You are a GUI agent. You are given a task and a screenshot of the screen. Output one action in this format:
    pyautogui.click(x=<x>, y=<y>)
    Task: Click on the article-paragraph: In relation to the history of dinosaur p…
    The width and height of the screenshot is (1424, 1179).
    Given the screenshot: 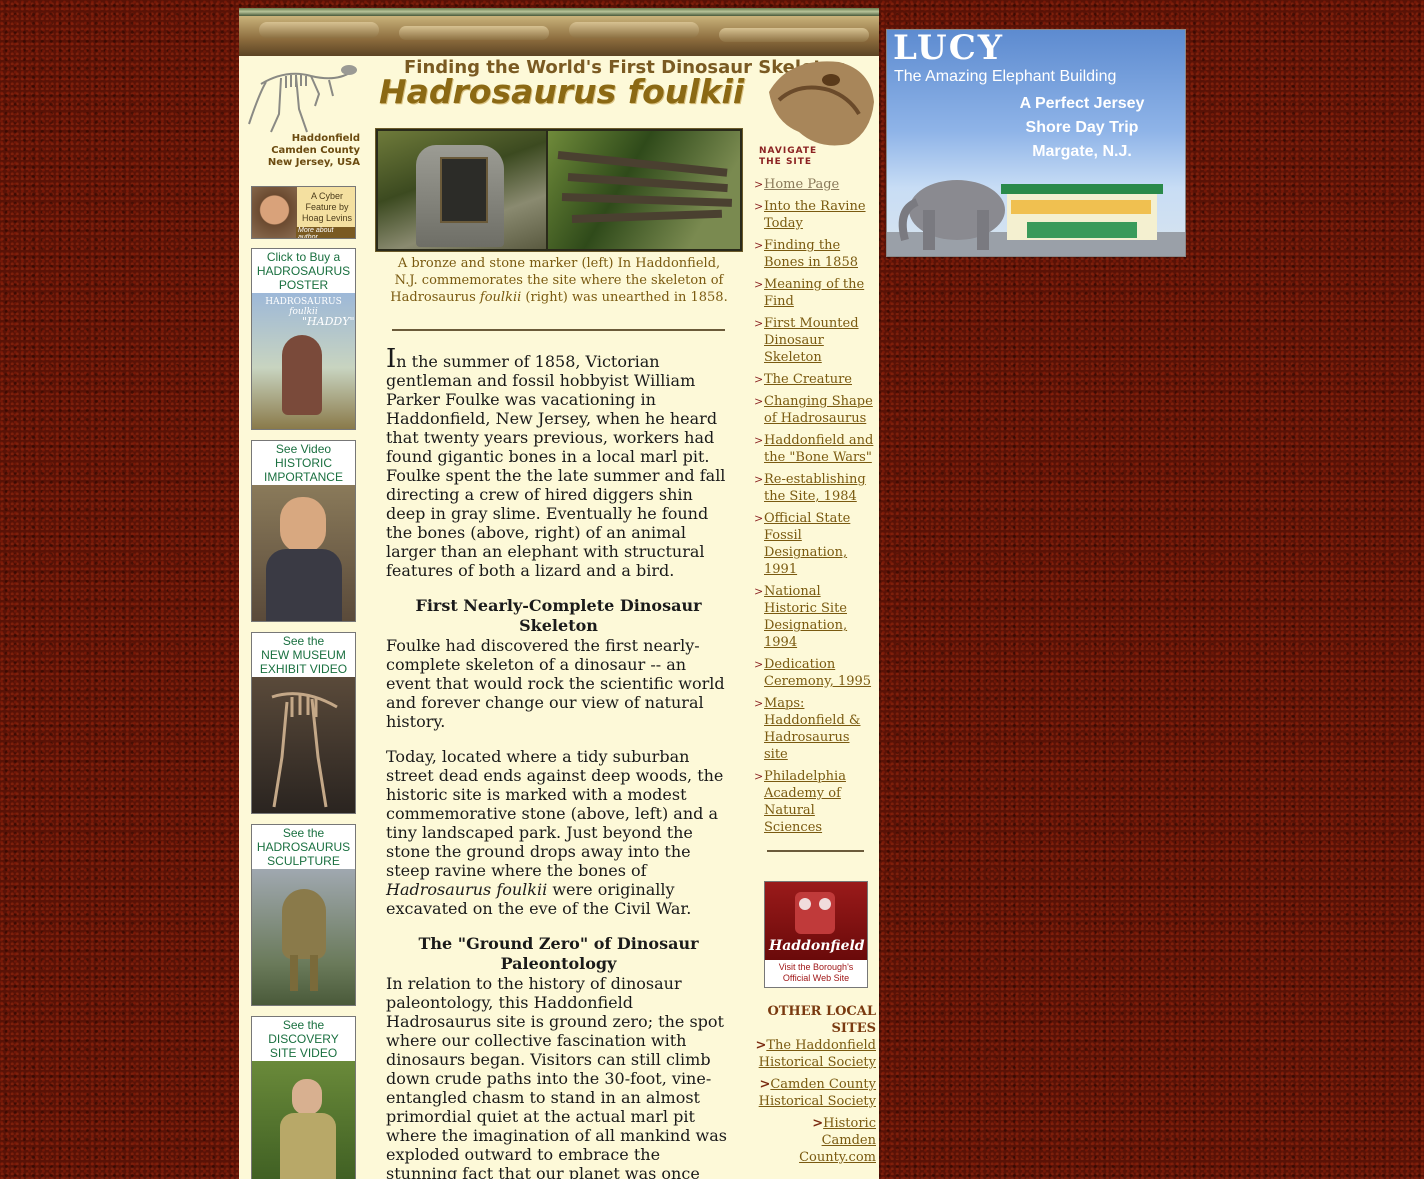 What is the action you would take?
    pyautogui.click(x=556, y=1076)
    